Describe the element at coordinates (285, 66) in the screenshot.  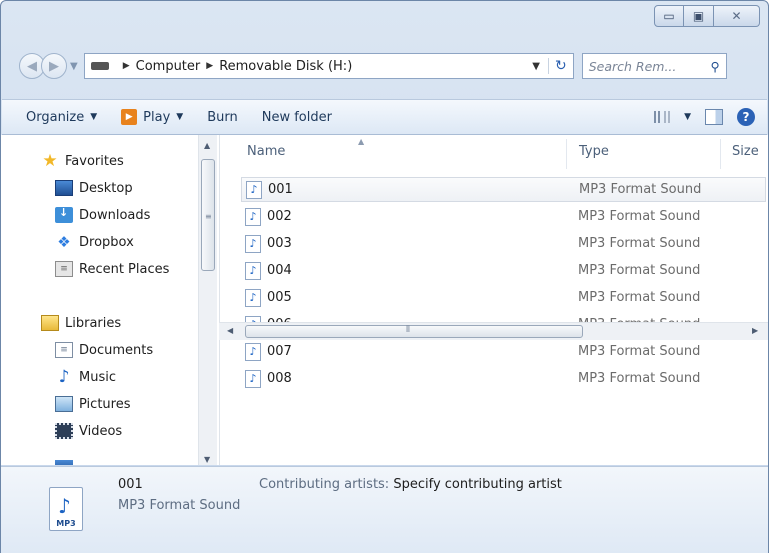
I see `breadcrumb-removable-disk: Removable Disk (H:)` at that location.